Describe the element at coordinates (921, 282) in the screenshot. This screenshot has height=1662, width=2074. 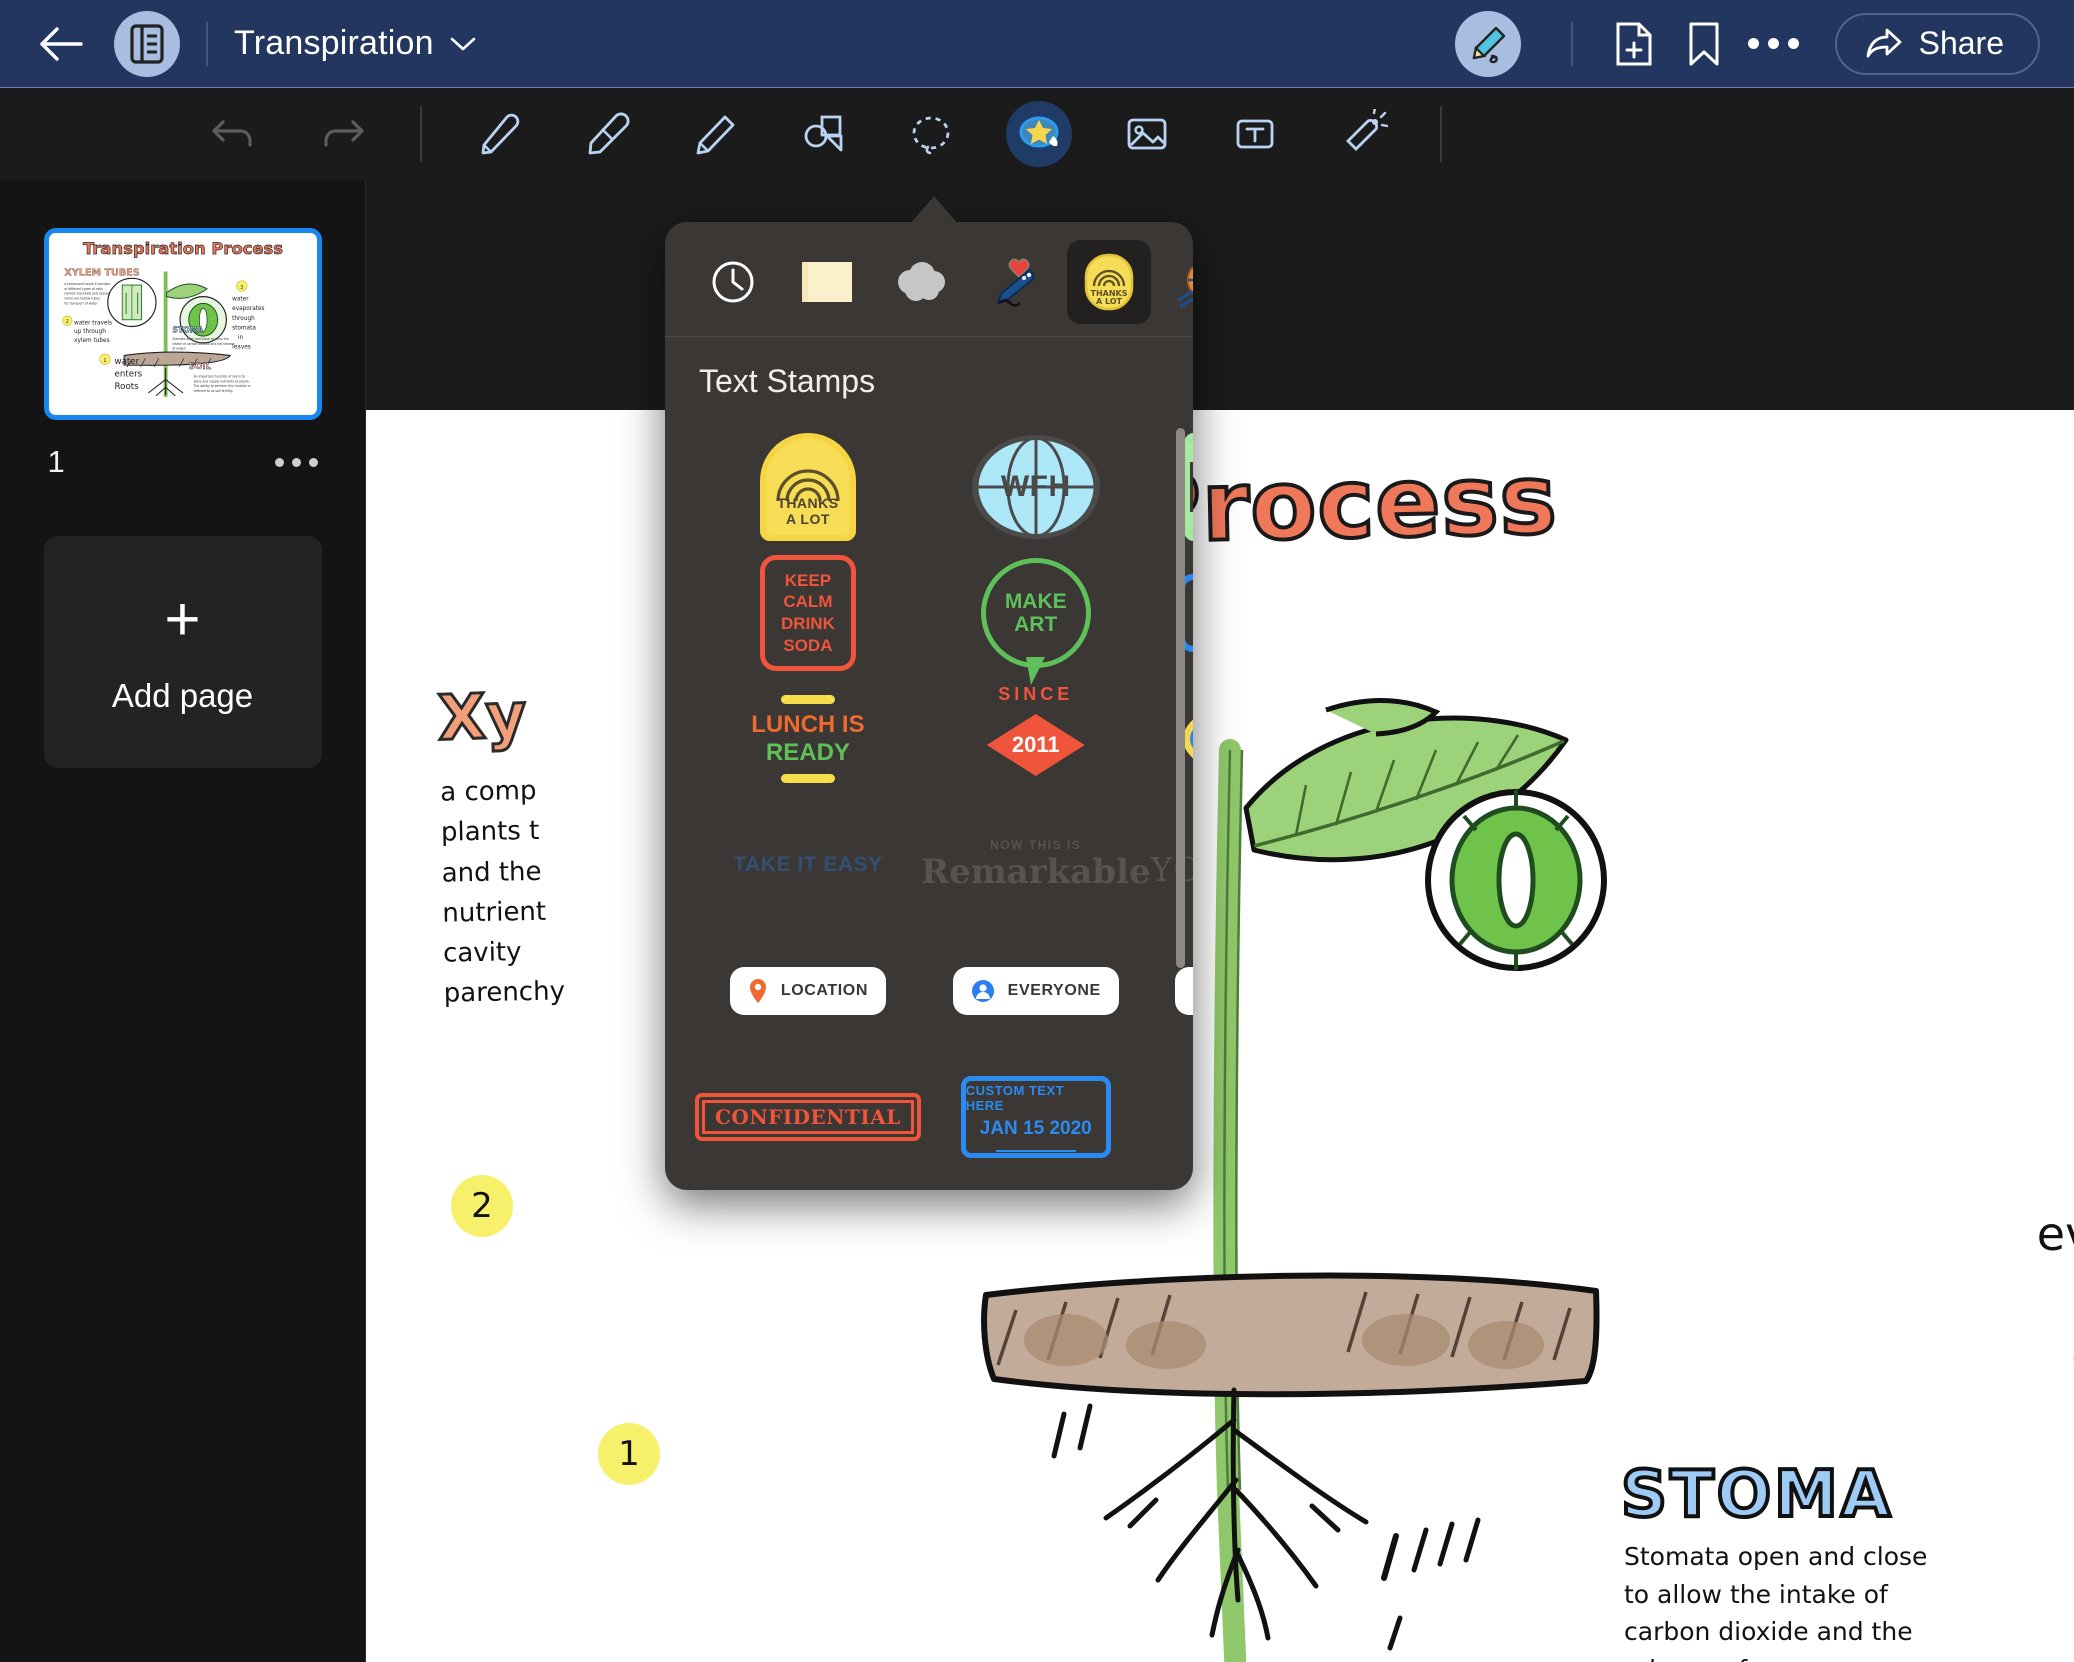
I see `shapes-stamps-tab` at that location.